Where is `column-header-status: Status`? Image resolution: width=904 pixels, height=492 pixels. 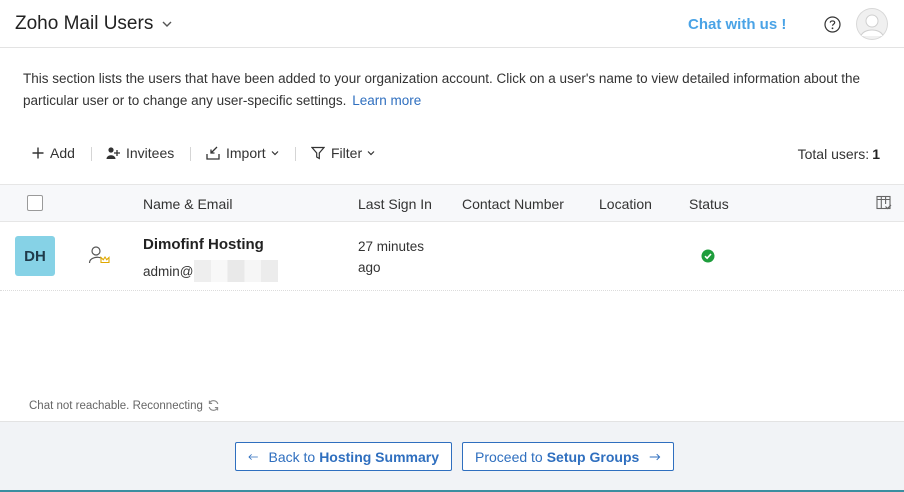 column-header-status: Status is located at coordinates (709, 204).